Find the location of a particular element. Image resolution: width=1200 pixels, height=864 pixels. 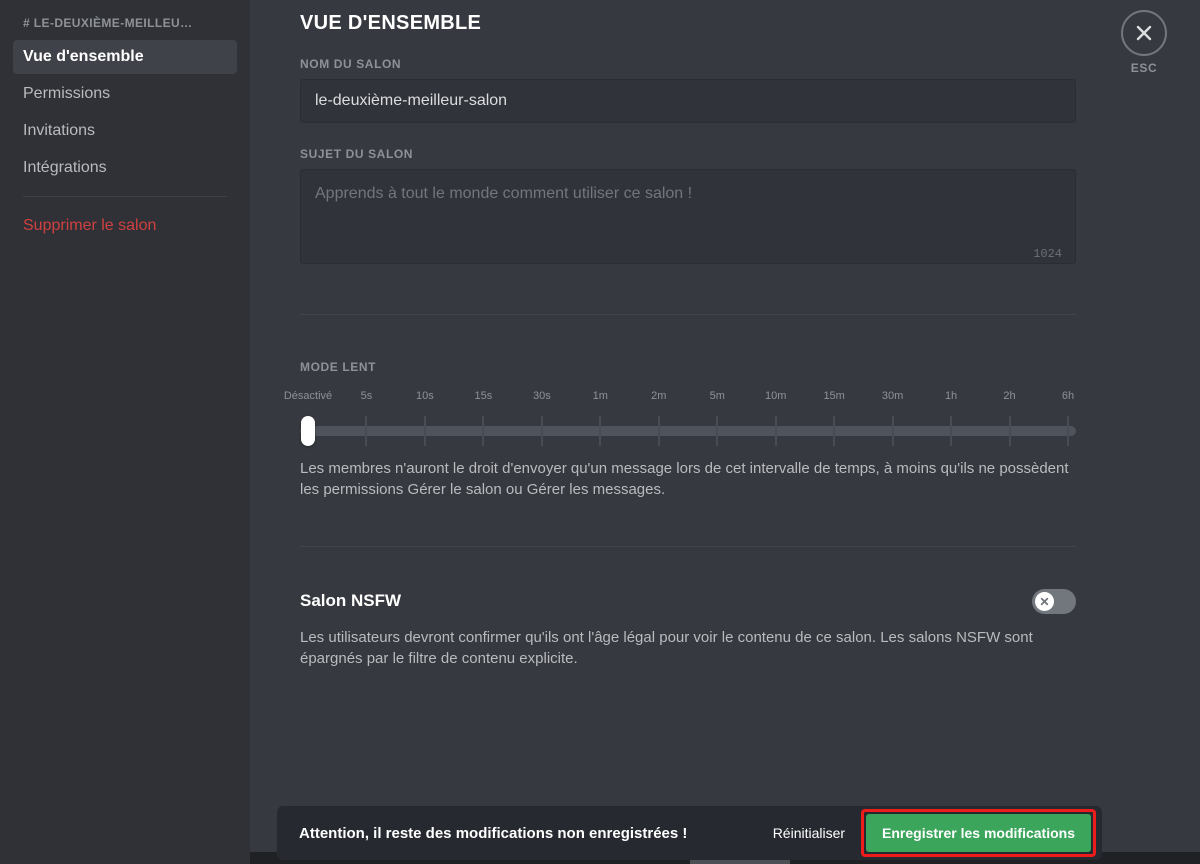

sidebar-item-label: Permissions is located at coordinates (67, 93).